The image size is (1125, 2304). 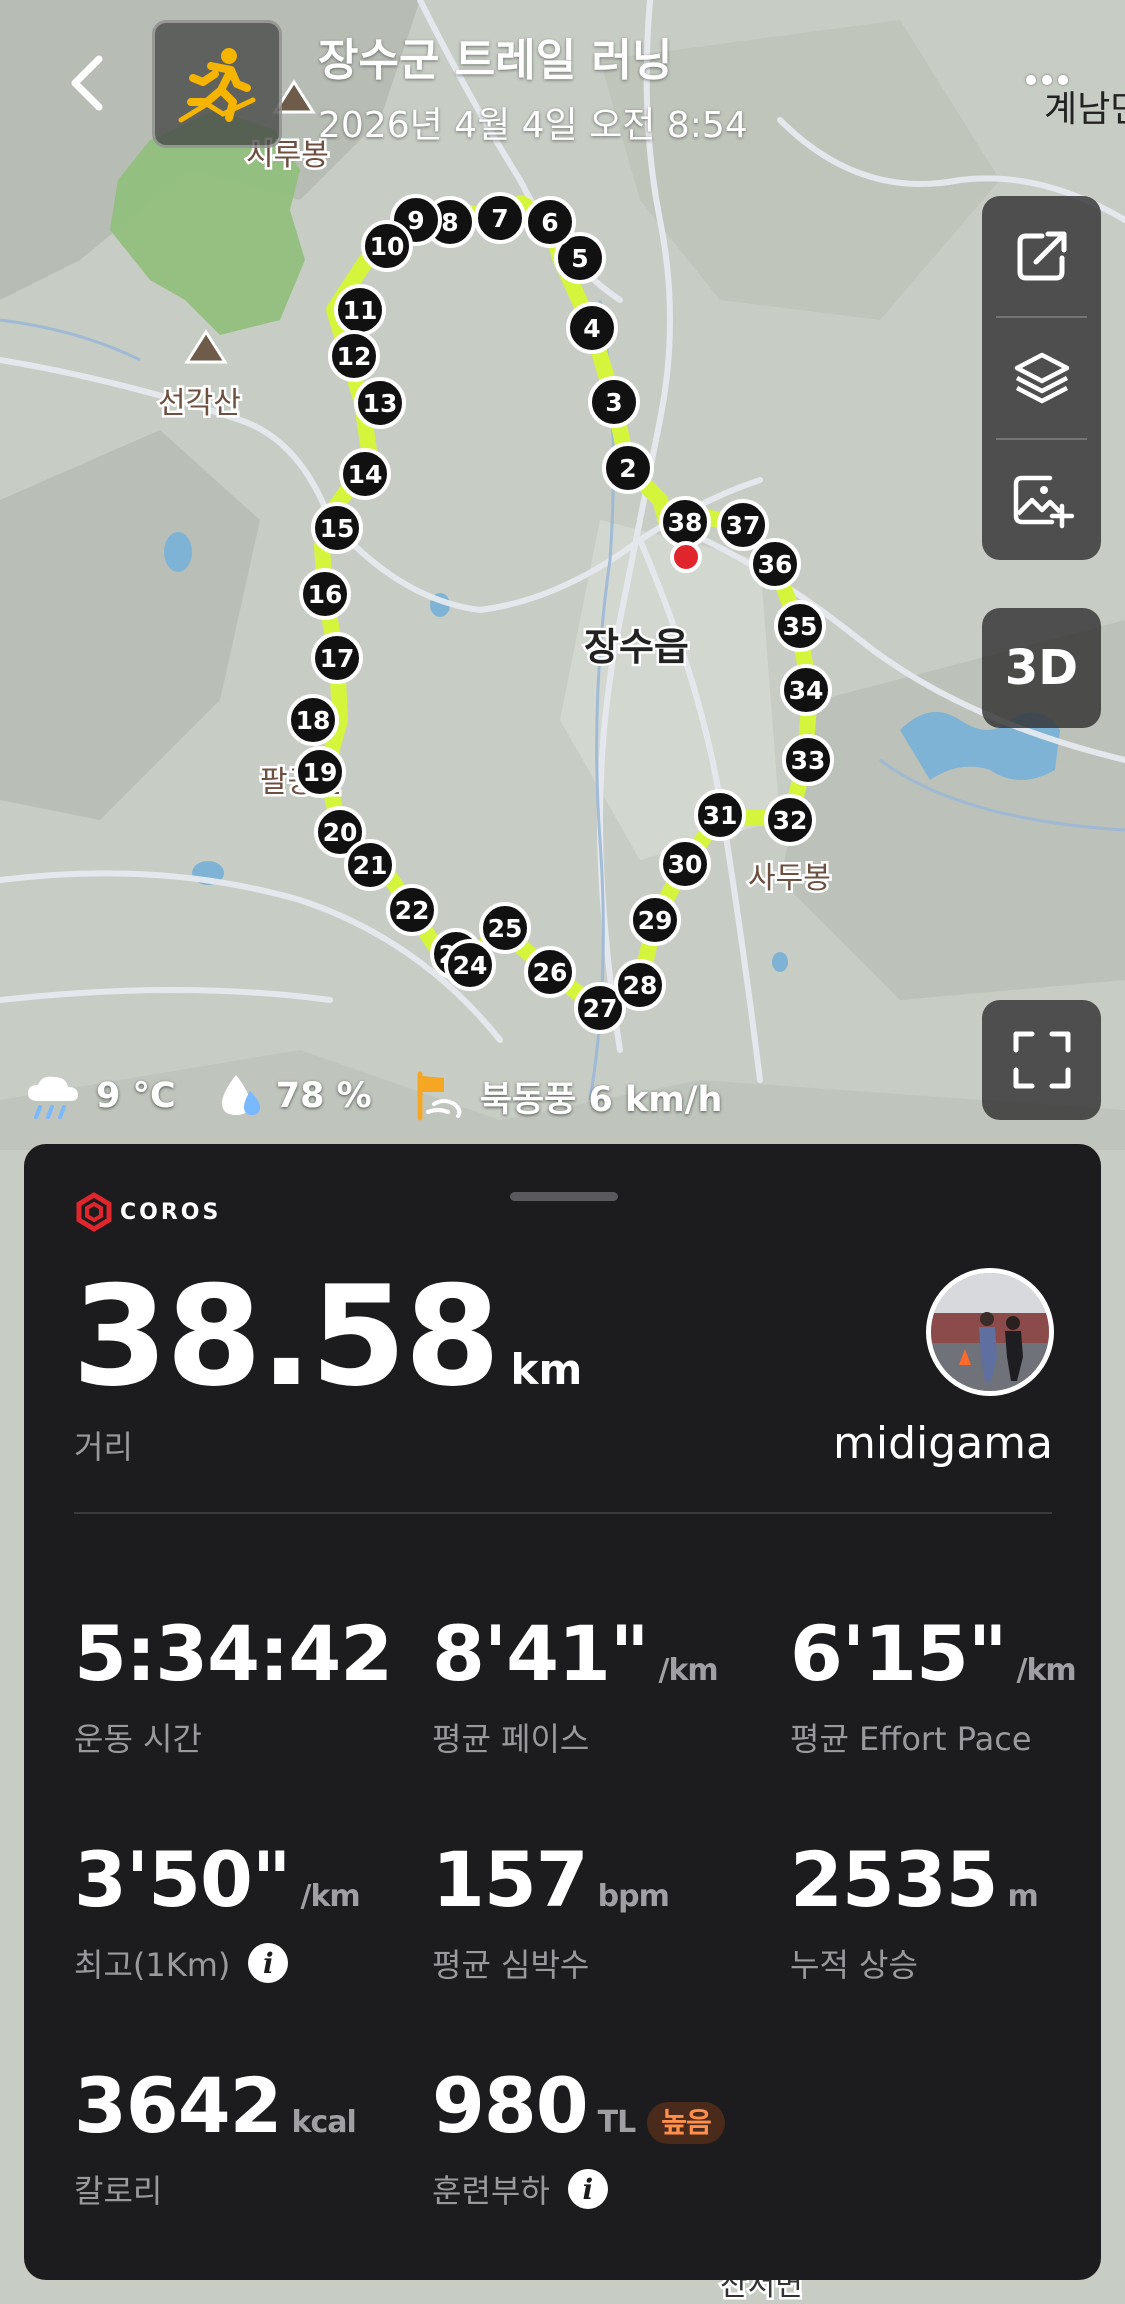 I want to click on km-marker-label: 13, so click(x=380, y=403).